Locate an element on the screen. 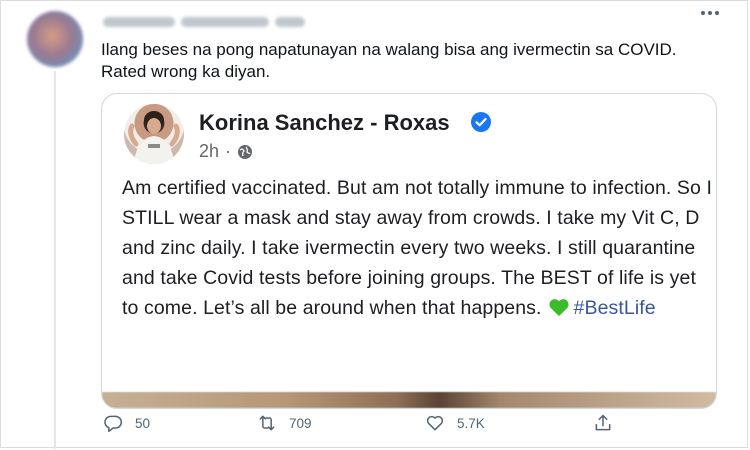  quoted-author-name: Korina Sanchez - Roxas is located at coordinates (324, 123).